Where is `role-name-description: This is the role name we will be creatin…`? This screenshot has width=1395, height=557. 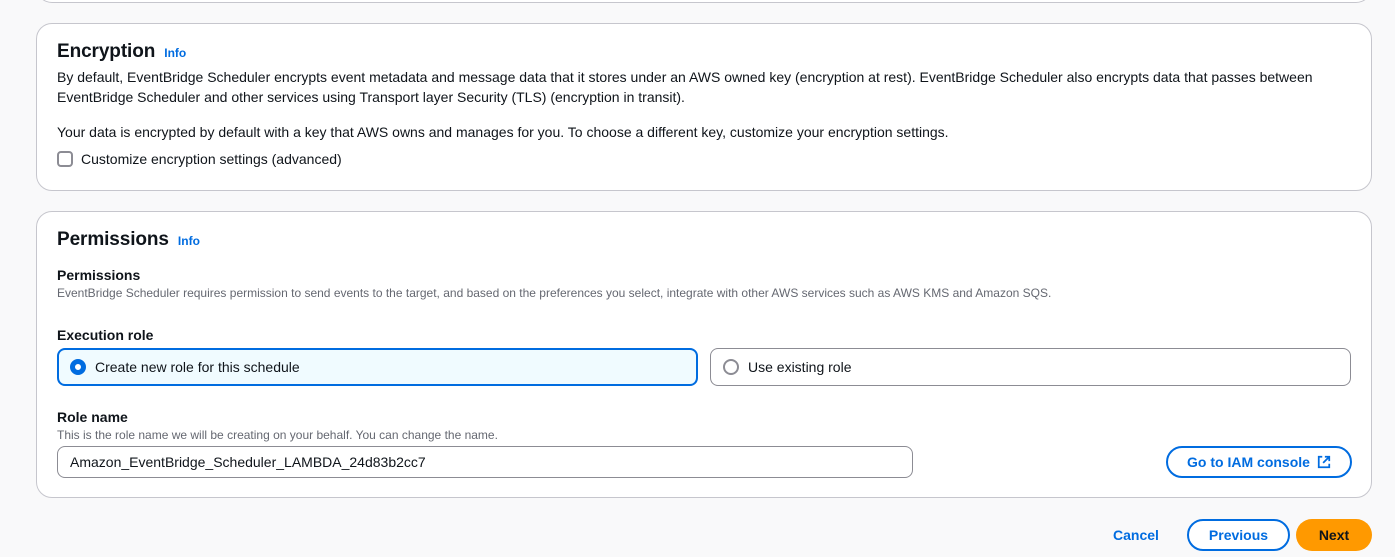 role-name-description: This is the role name we will be creatin… is located at coordinates (277, 435).